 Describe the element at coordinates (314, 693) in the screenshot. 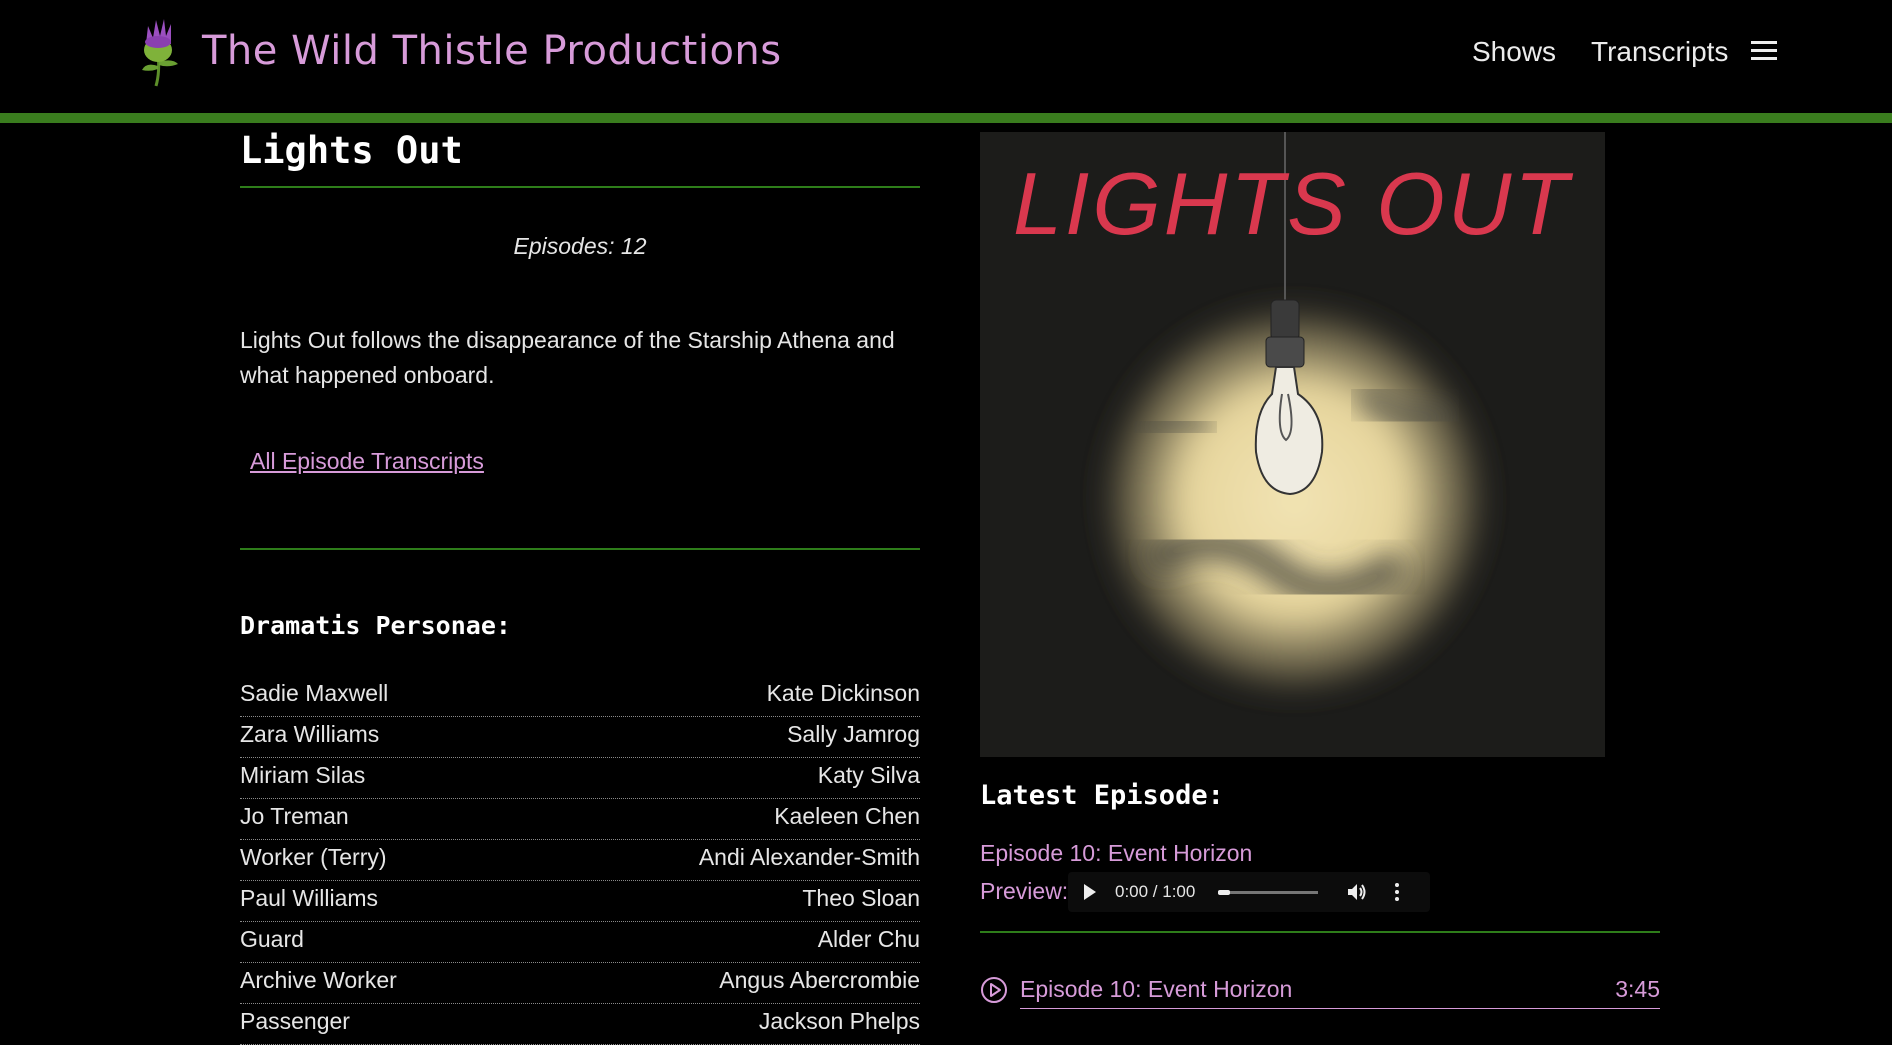

I see `character-name: Sadie Maxwell` at that location.